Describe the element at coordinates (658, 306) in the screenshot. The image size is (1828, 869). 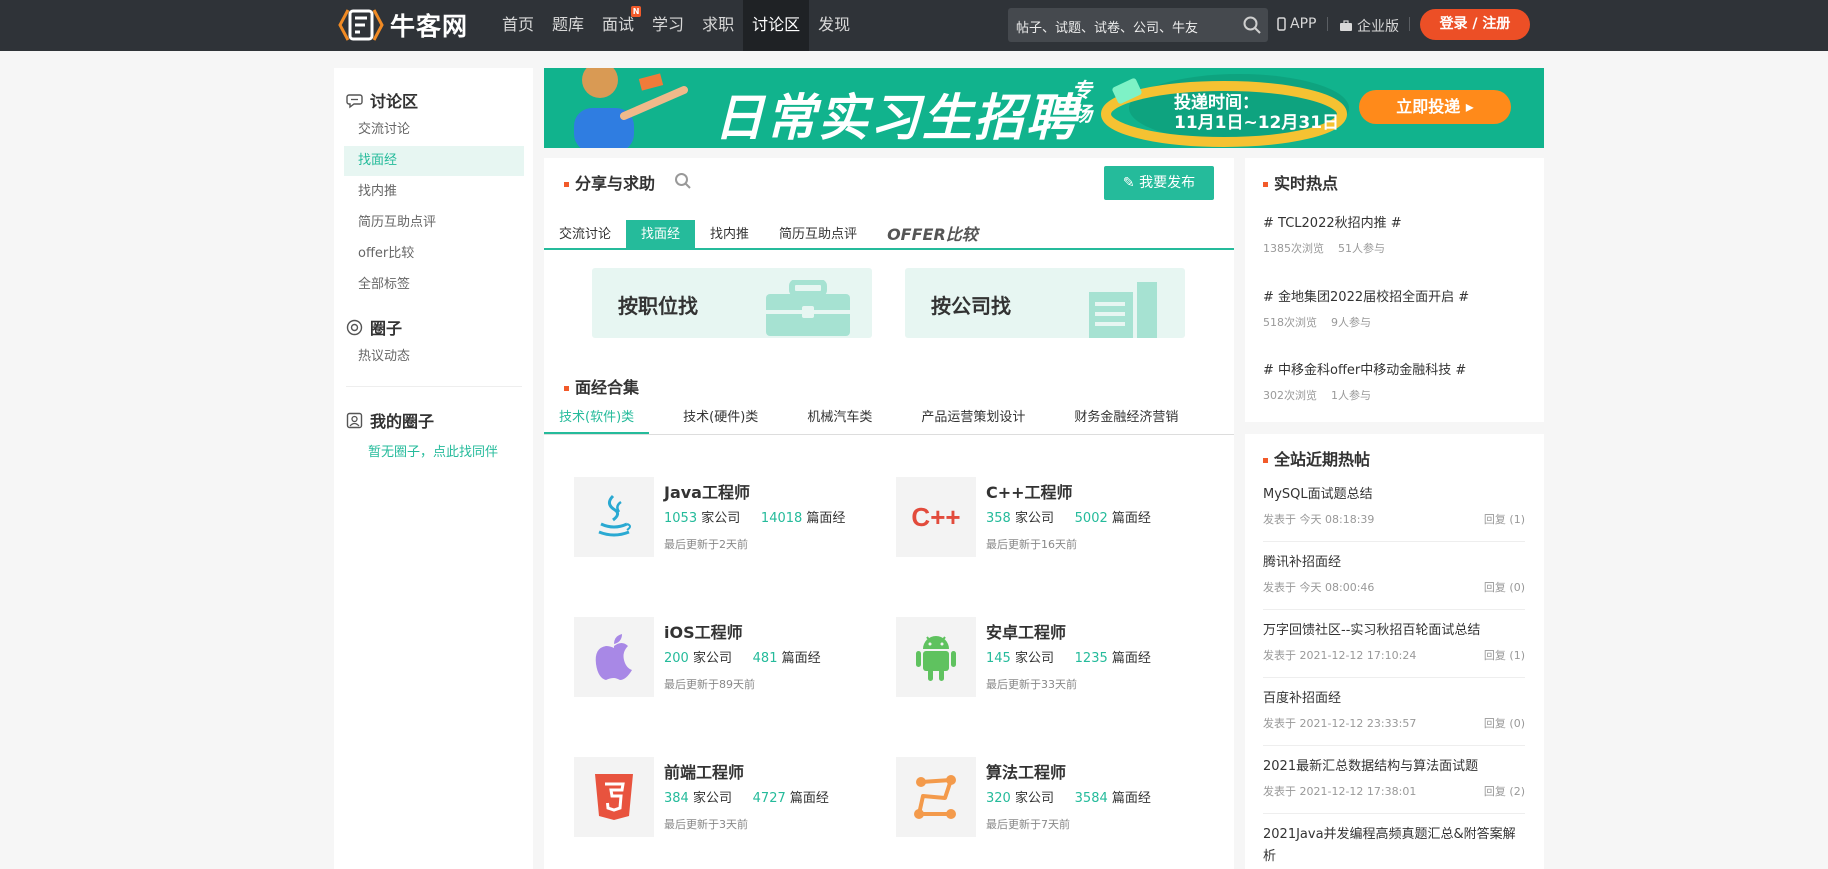
I see `find-by-position-label: 按职位找` at that location.